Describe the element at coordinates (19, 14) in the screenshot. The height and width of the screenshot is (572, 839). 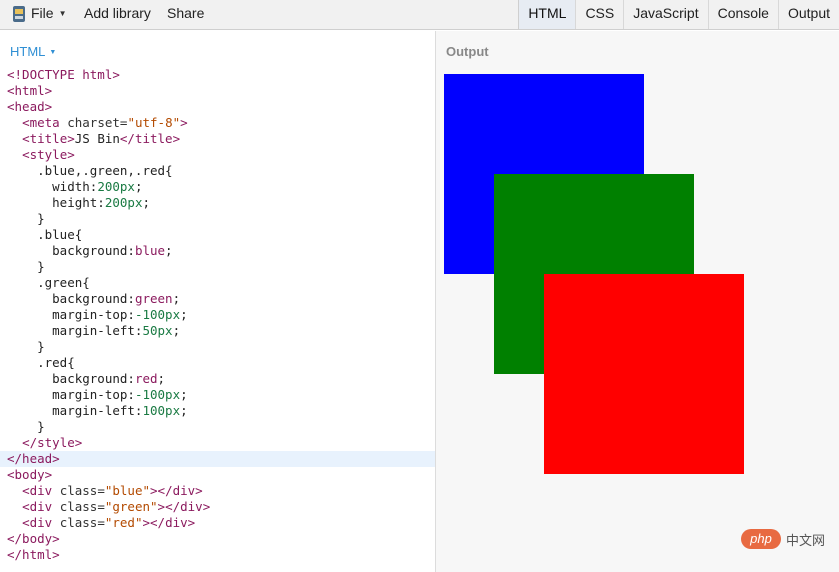
I see `jsbin-logo-icon` at that location.